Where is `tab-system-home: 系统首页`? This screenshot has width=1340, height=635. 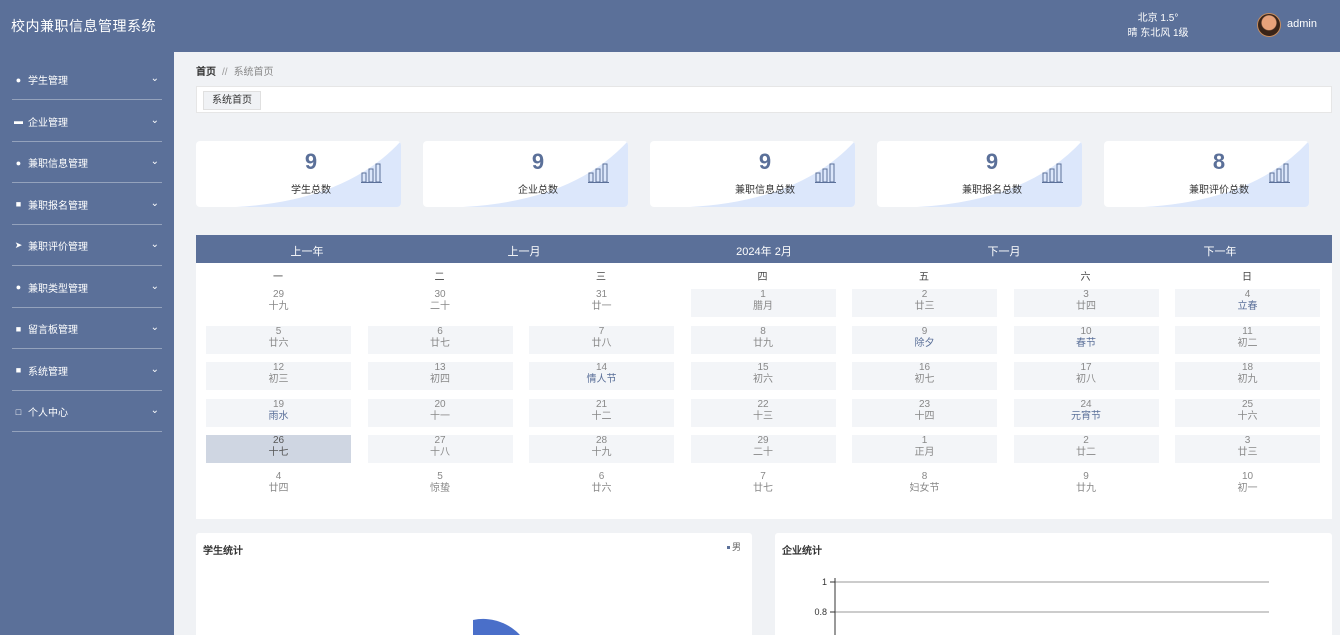 tab-system-home: 系统首页 is located at coordinates (232, 100).